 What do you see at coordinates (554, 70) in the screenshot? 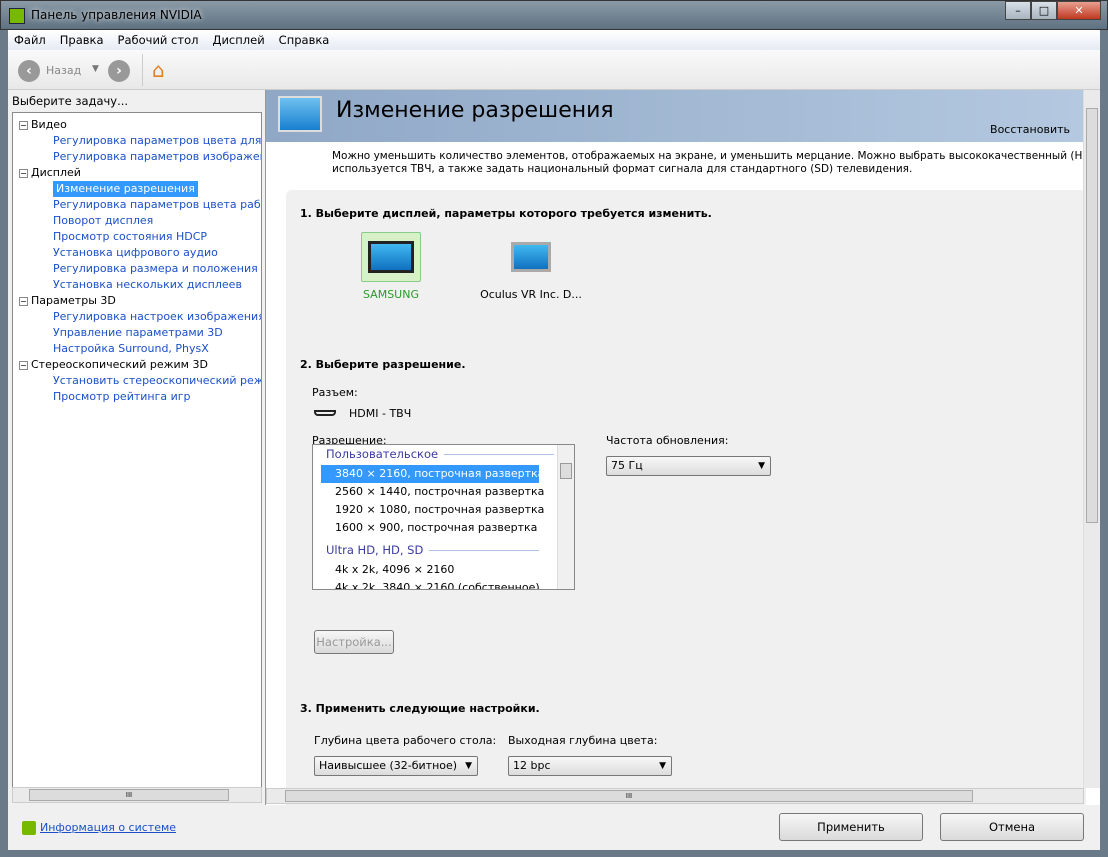
I see `toolbar: ‹ Назад ▼ › ⌂` at bounding box center [554, 70].